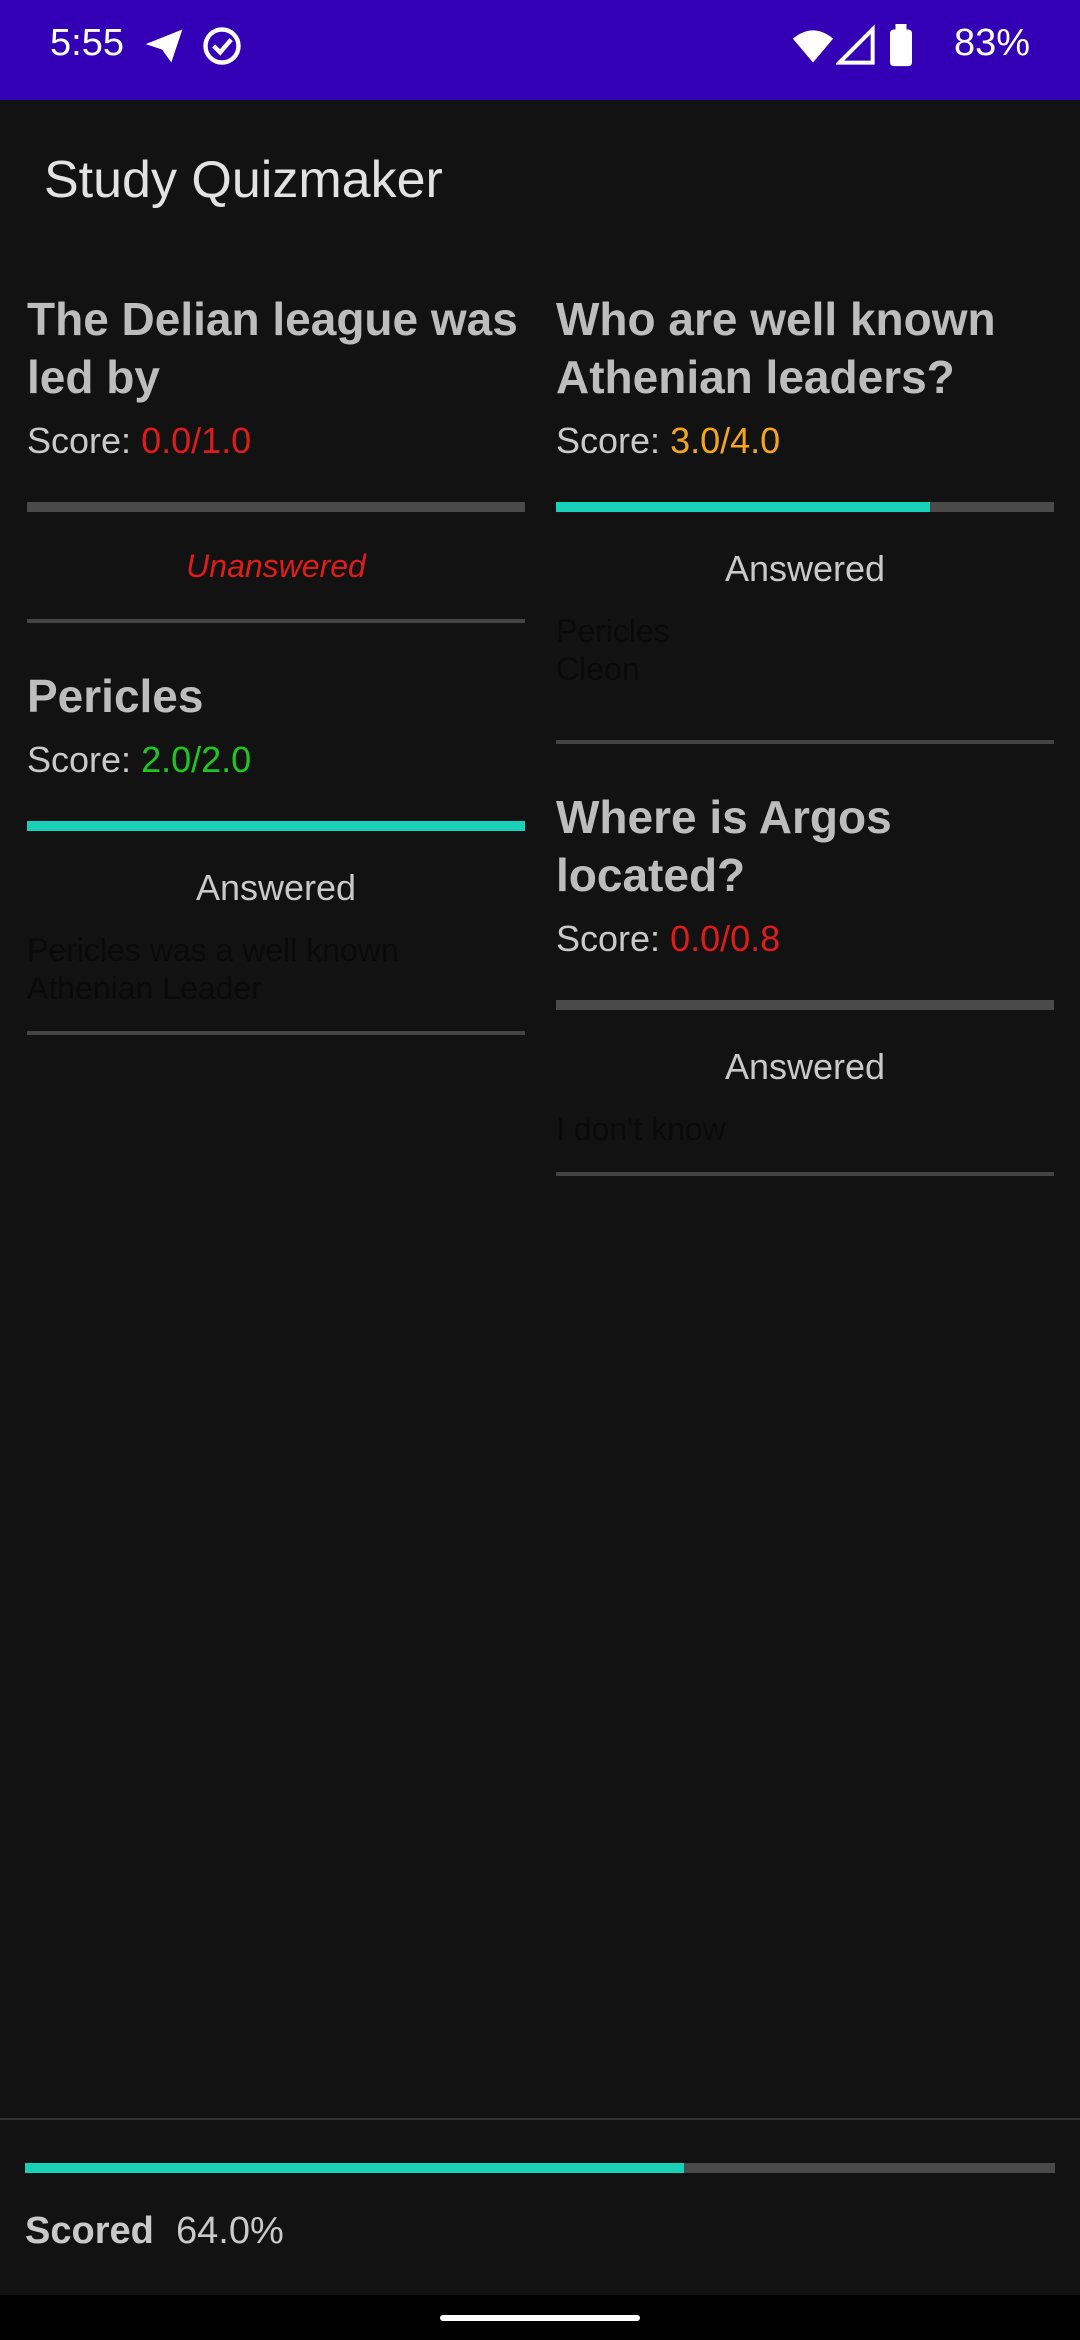 The width and height of the screenshot is (1080, 2340). I want to click on score-value: 0.0/1.0, so click(196, 440).